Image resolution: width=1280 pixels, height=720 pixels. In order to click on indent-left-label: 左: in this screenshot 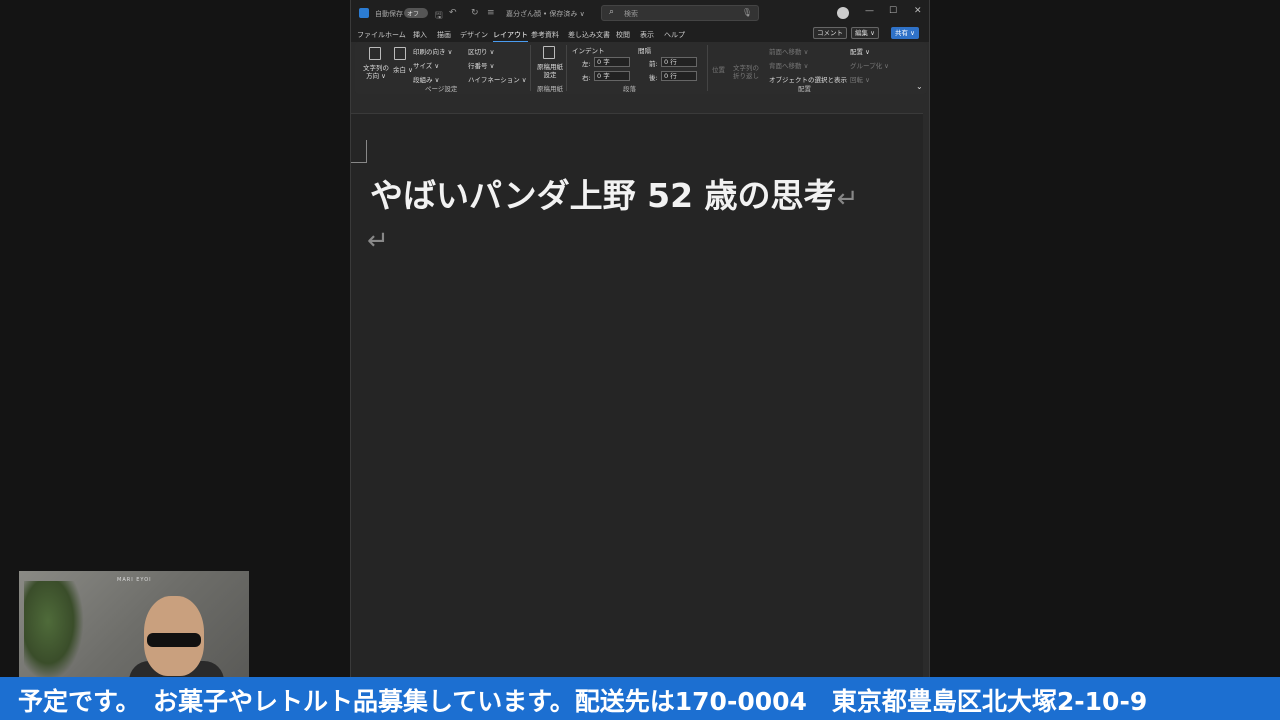, I will do `click(586, 64)`.